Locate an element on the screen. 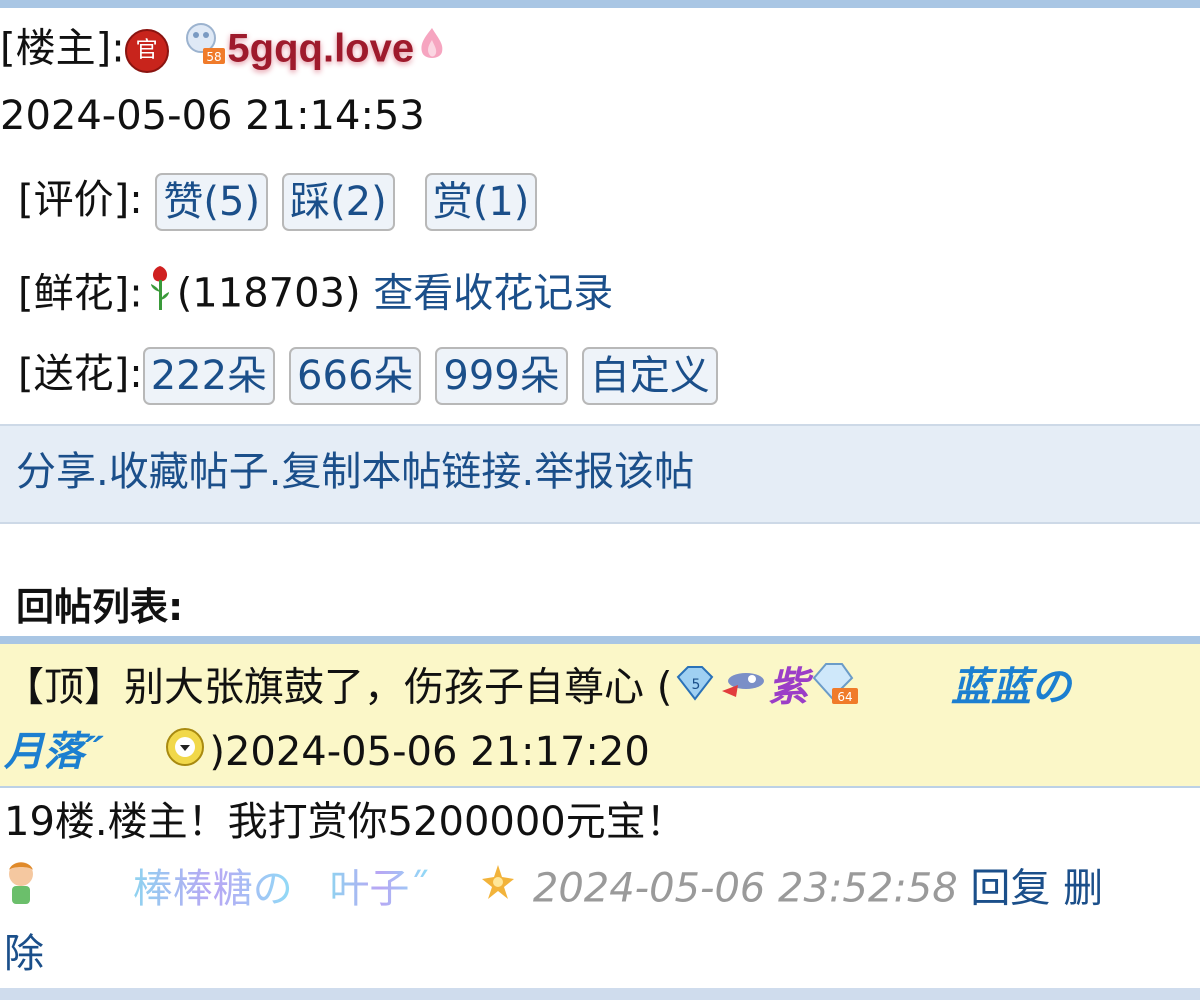  send-flowers-row: [送花]: 222朵 666朵 999朵 自定义 is located at coordinates (375, 375).